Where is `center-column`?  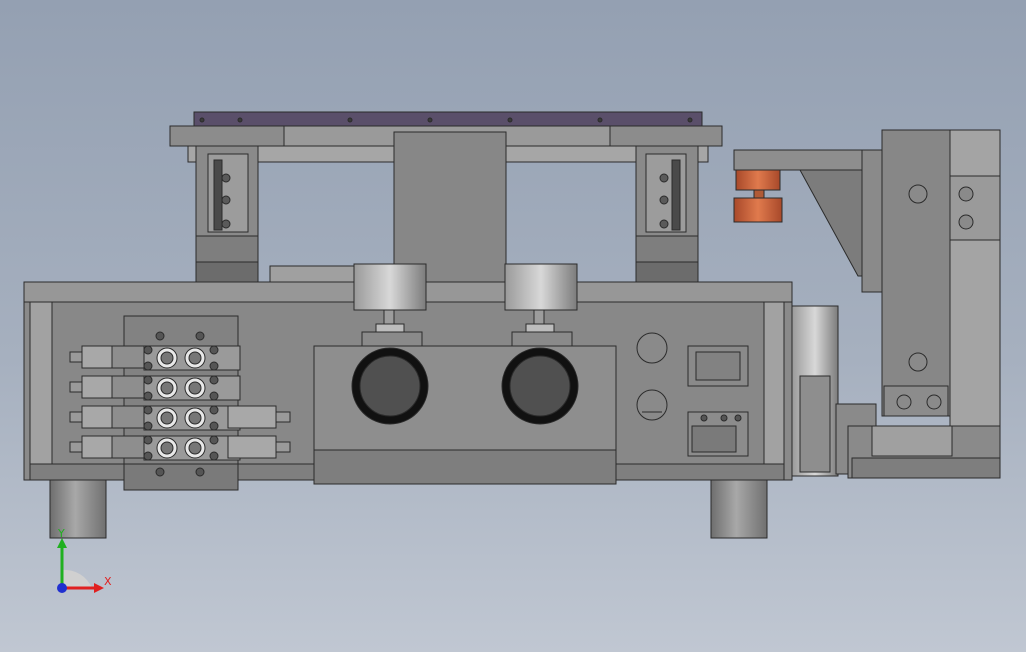 center-column is located at coordinates (450, 207).